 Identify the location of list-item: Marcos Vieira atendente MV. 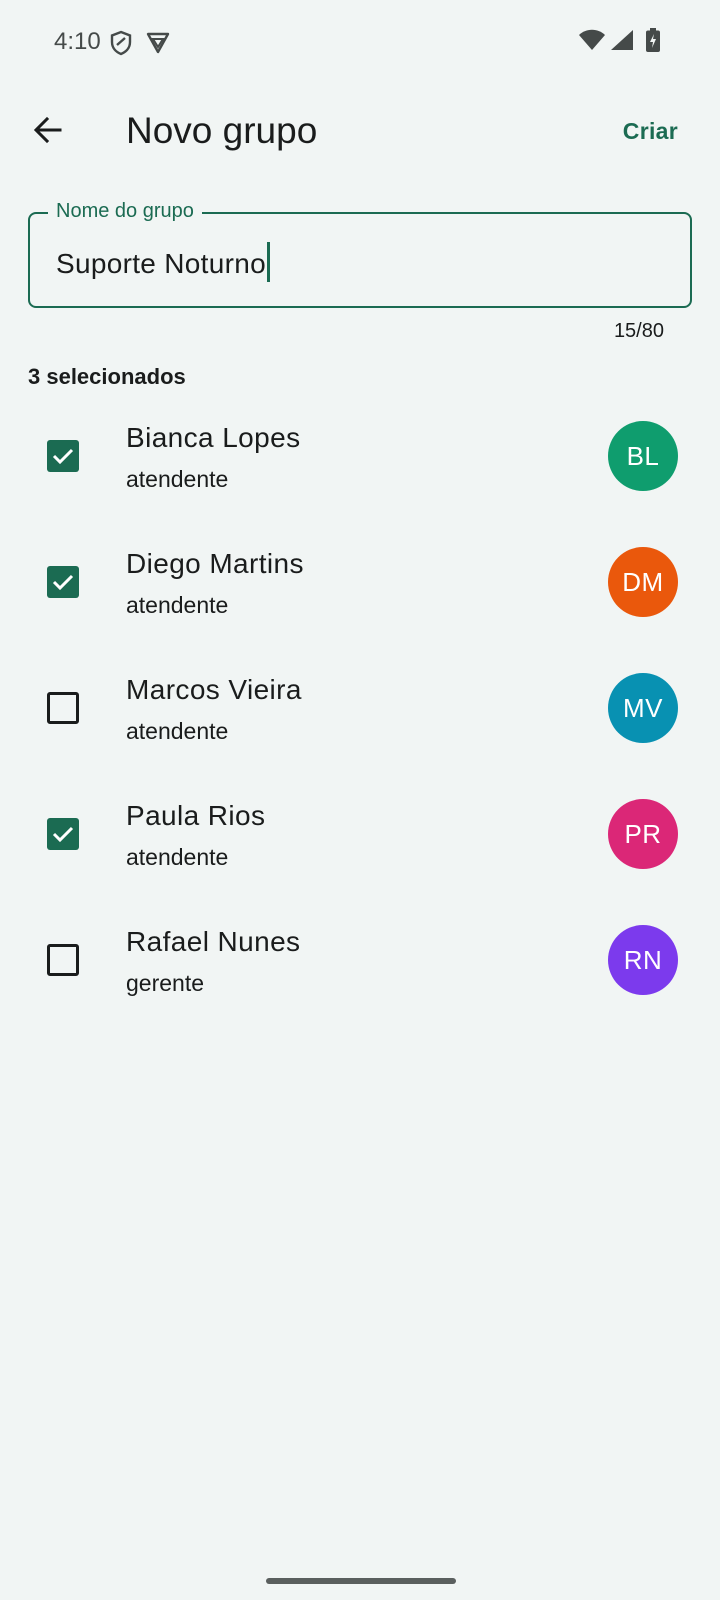
(360, 707).